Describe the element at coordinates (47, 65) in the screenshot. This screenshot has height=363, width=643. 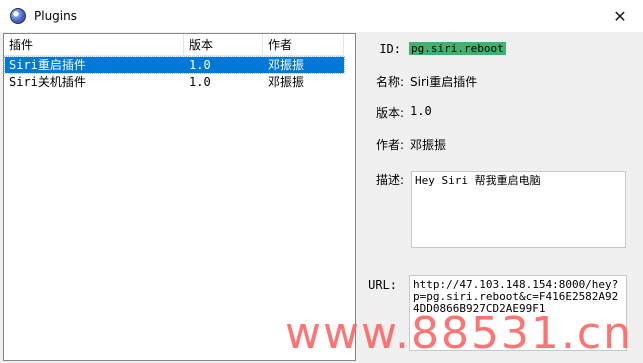
I see `row-name: Siri重启插件` at that location.